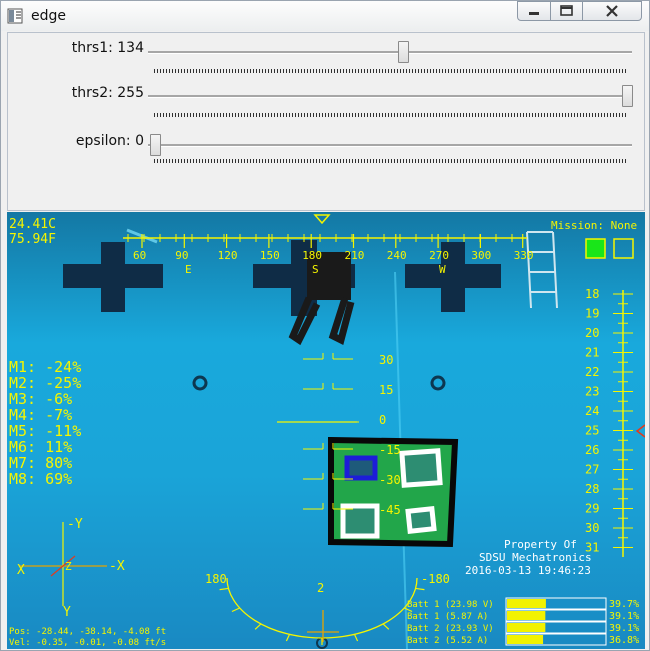 The width and height of the screenshot is (650, 651). I want to click on minimize-button, so click(534, 11).